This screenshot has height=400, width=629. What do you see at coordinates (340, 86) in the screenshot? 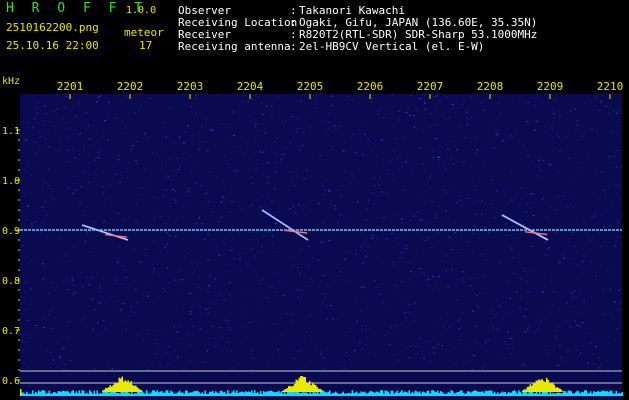
I see `time-axis-labels: 2201 2202 2203 2204 2205 2206 2207 2208 2209 2210` at bounding box center [340, 86].